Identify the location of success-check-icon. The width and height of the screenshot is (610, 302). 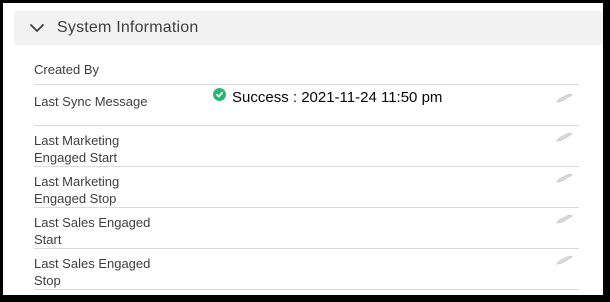
(219, 94).